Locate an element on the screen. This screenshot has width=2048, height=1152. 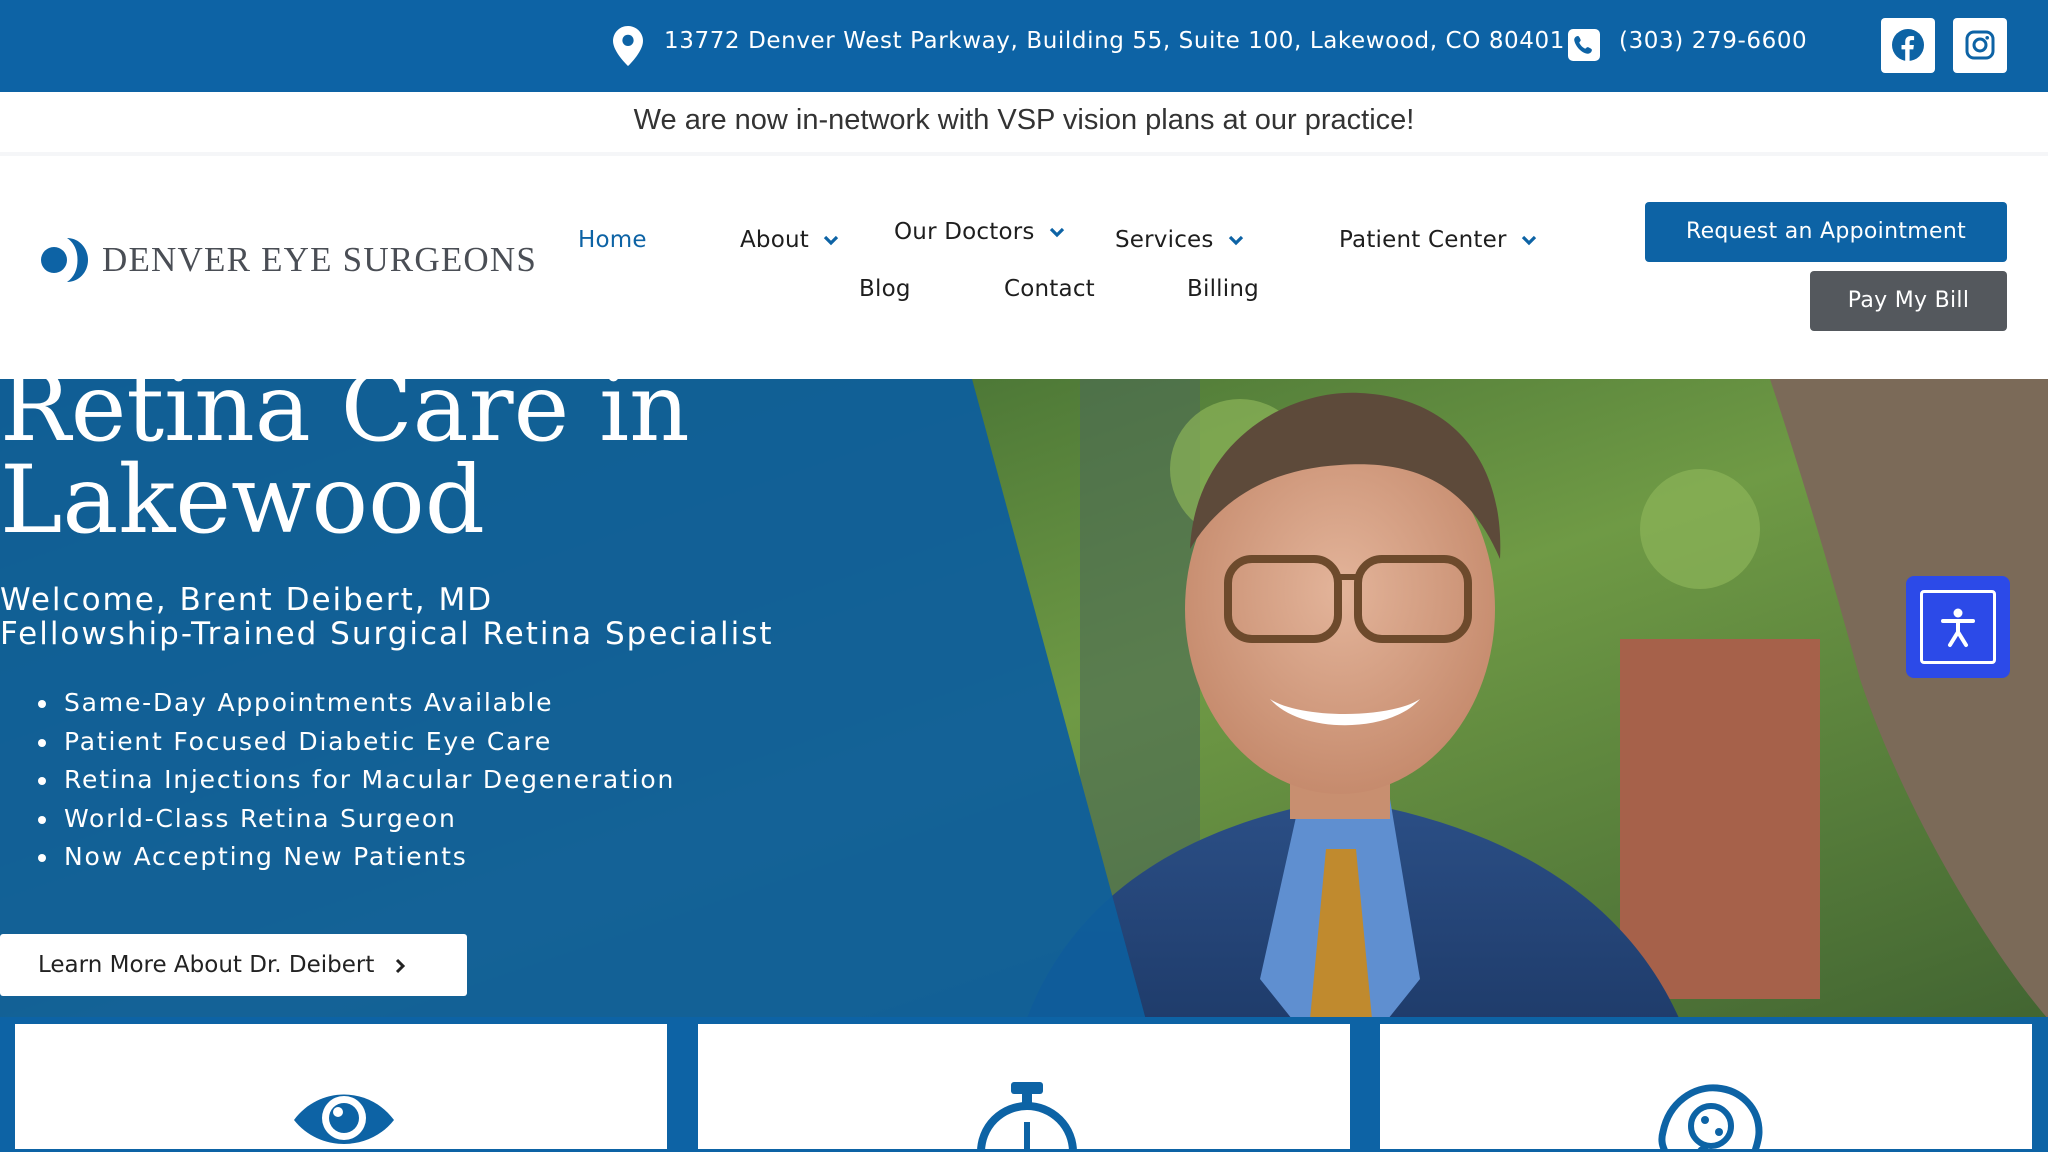
list-item: Same-Day Appointments Available is located at coordinates (356, 703).